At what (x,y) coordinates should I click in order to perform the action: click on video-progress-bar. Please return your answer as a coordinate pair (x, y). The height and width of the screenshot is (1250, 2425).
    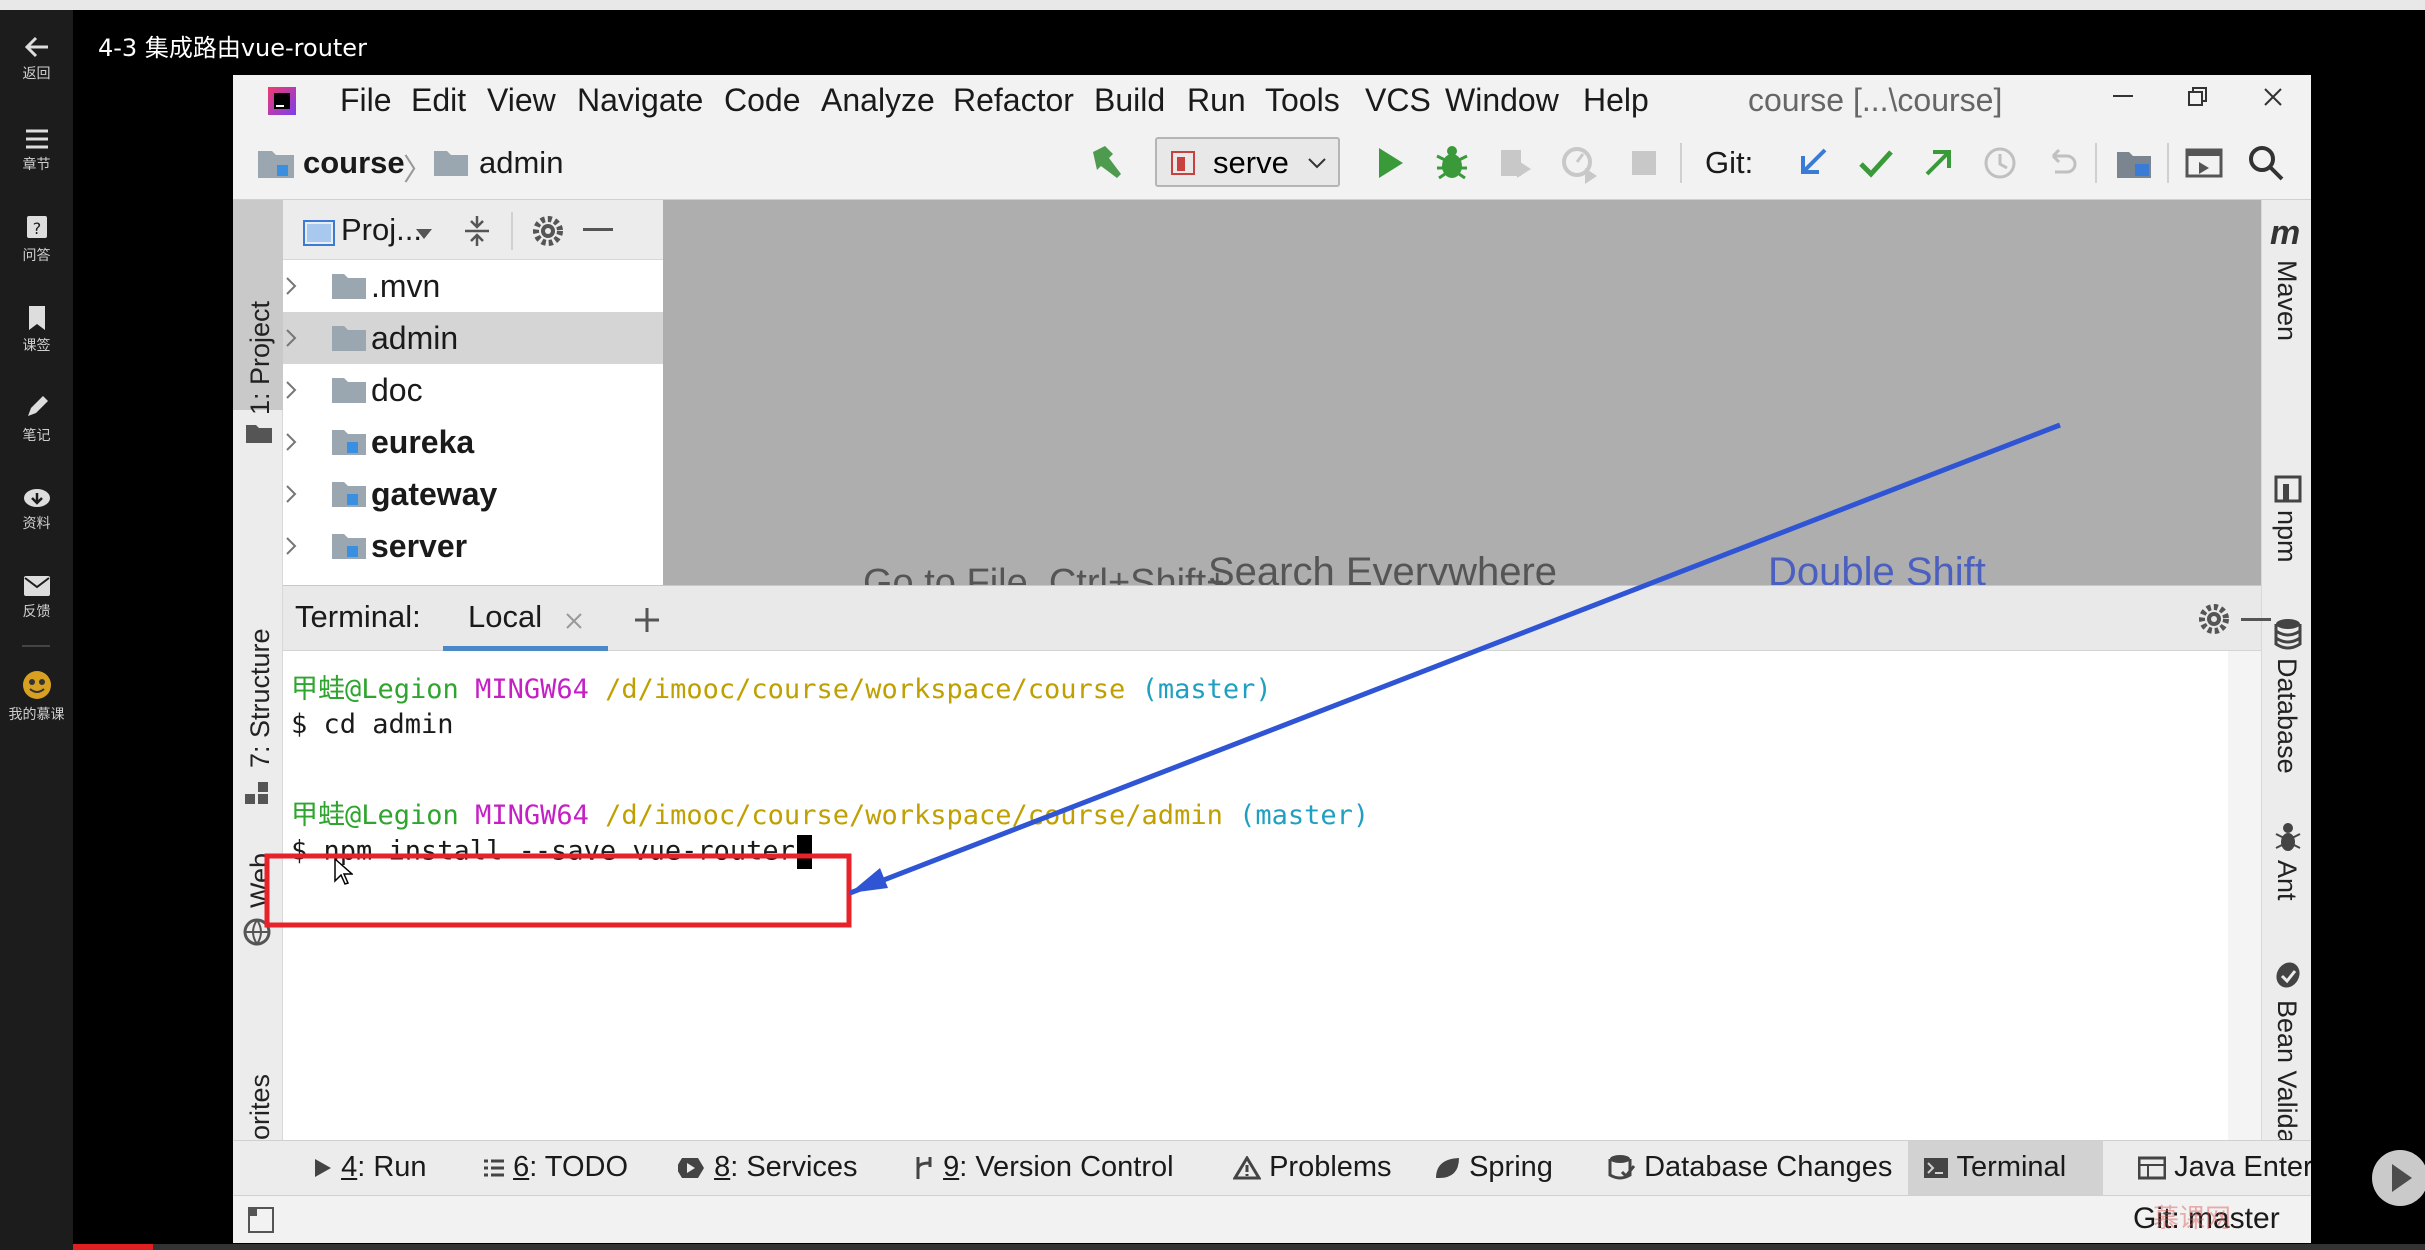
    Looking at the image, I should click on (1249, 1247).